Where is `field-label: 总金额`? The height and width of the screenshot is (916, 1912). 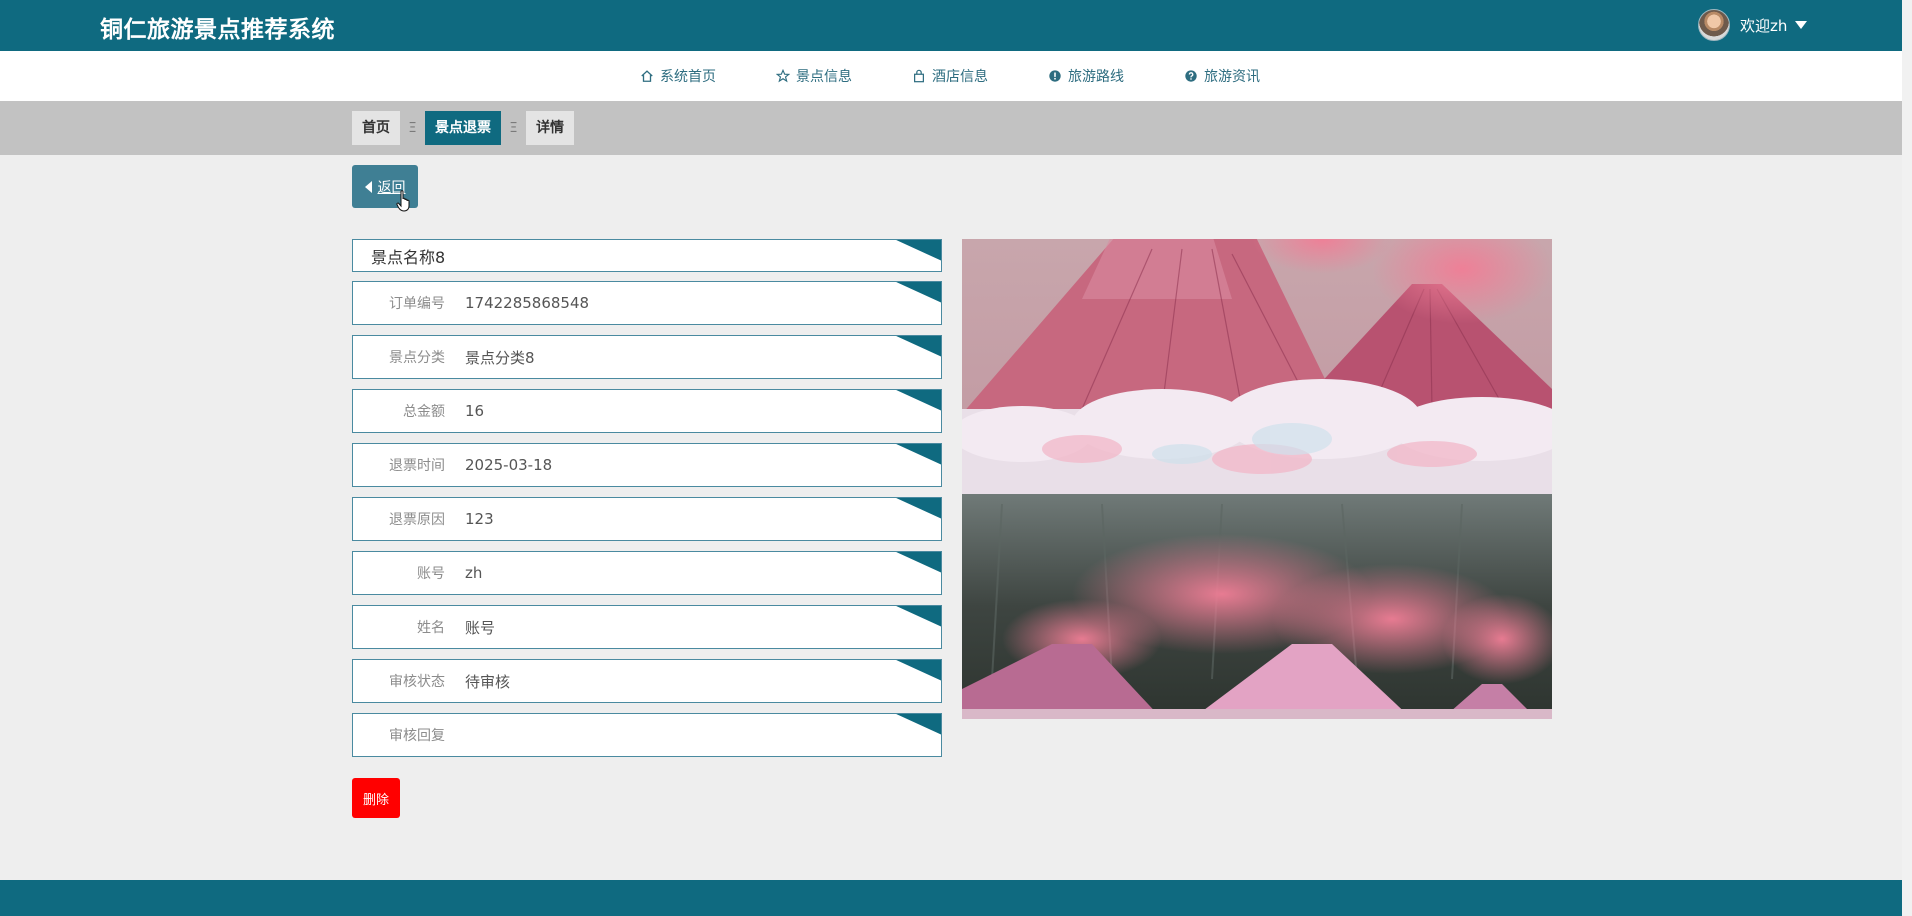
field-label: 总金额 is located at coordinates (424, 412).